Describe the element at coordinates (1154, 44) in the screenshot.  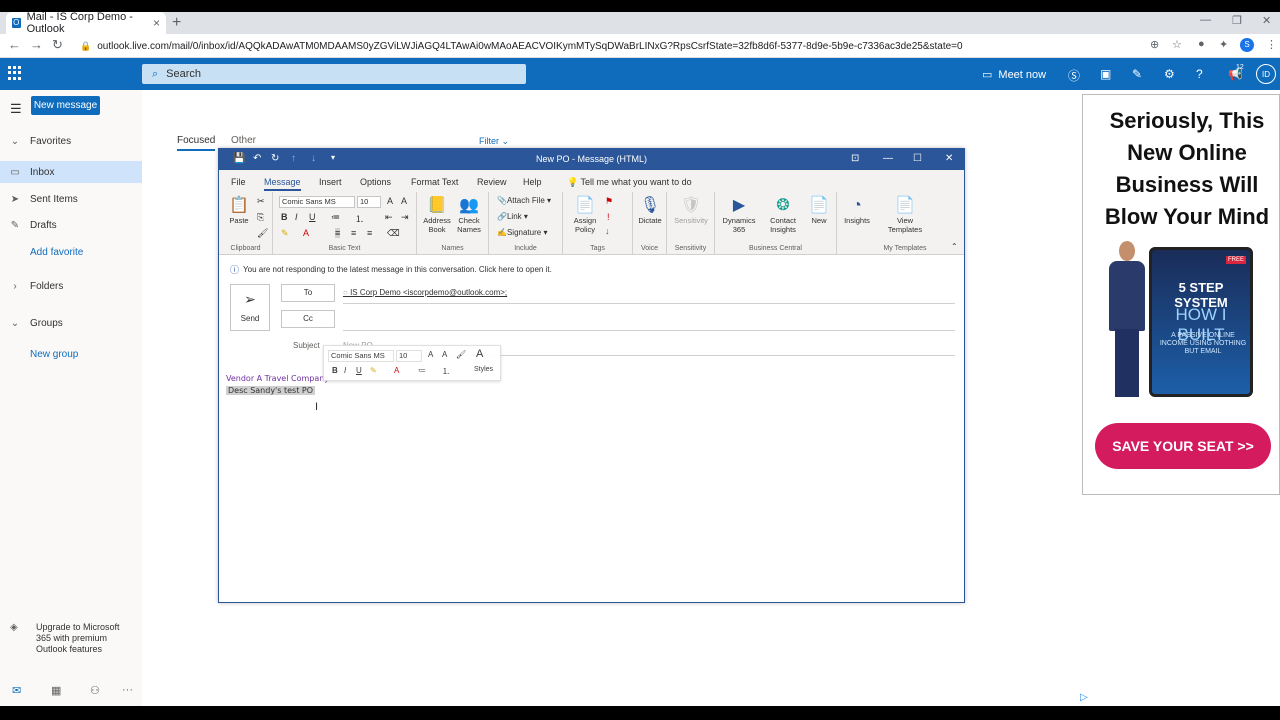
I see `zoom-icon: ⊕` at that location.